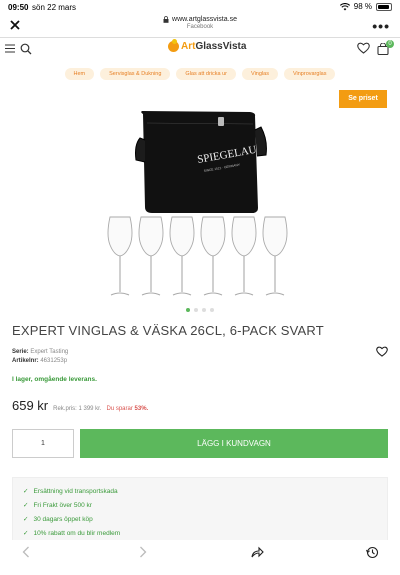 The width and height of the screenshot is (400, 575). Describe the element at coordinates (70, 491) in the screenshot. I see `usp-item: ✓ Ersättning vid transportskada` at that location.